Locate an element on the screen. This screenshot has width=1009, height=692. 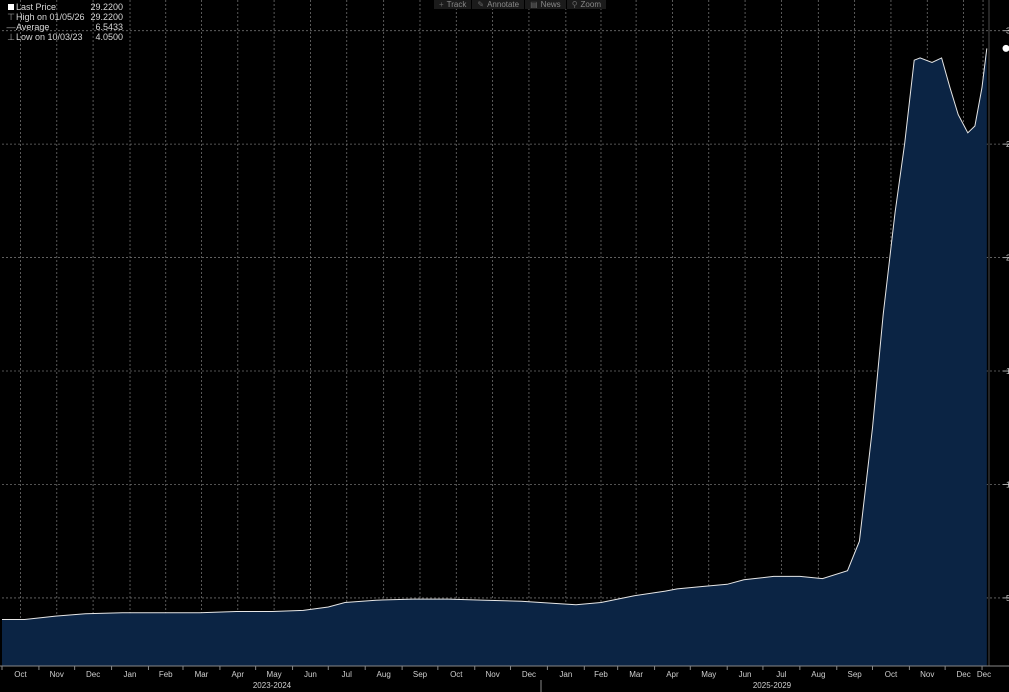
legend-value: 6.5433 is located at coordinates (109, 27).